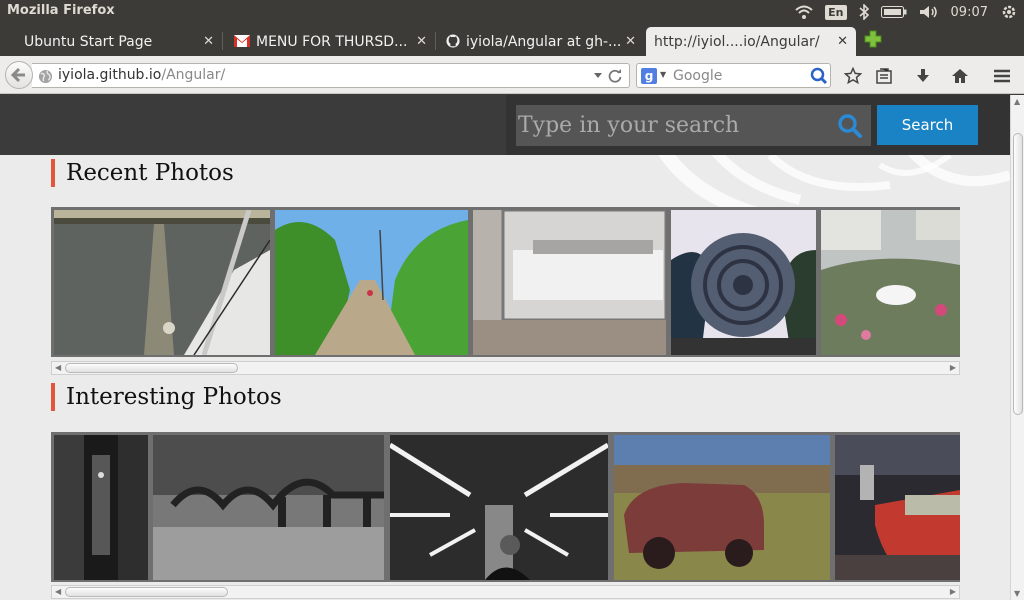 This screenshot has width=1024, height=600. I want to click on site-header: Search, so click(505, 125).